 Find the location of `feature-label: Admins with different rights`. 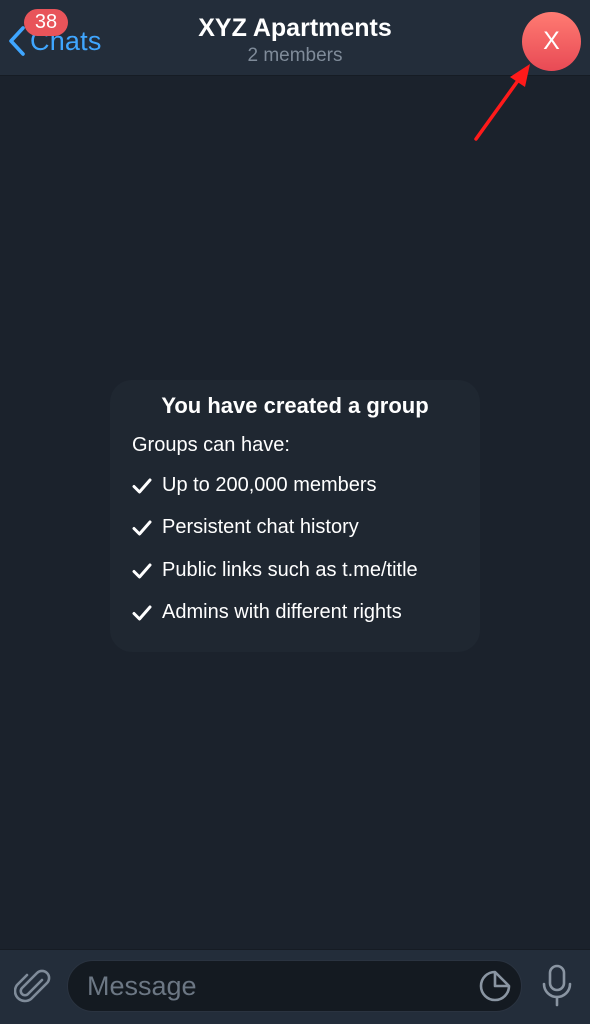

feature-label: Admins with different rights is located at coordinates (282, 612).